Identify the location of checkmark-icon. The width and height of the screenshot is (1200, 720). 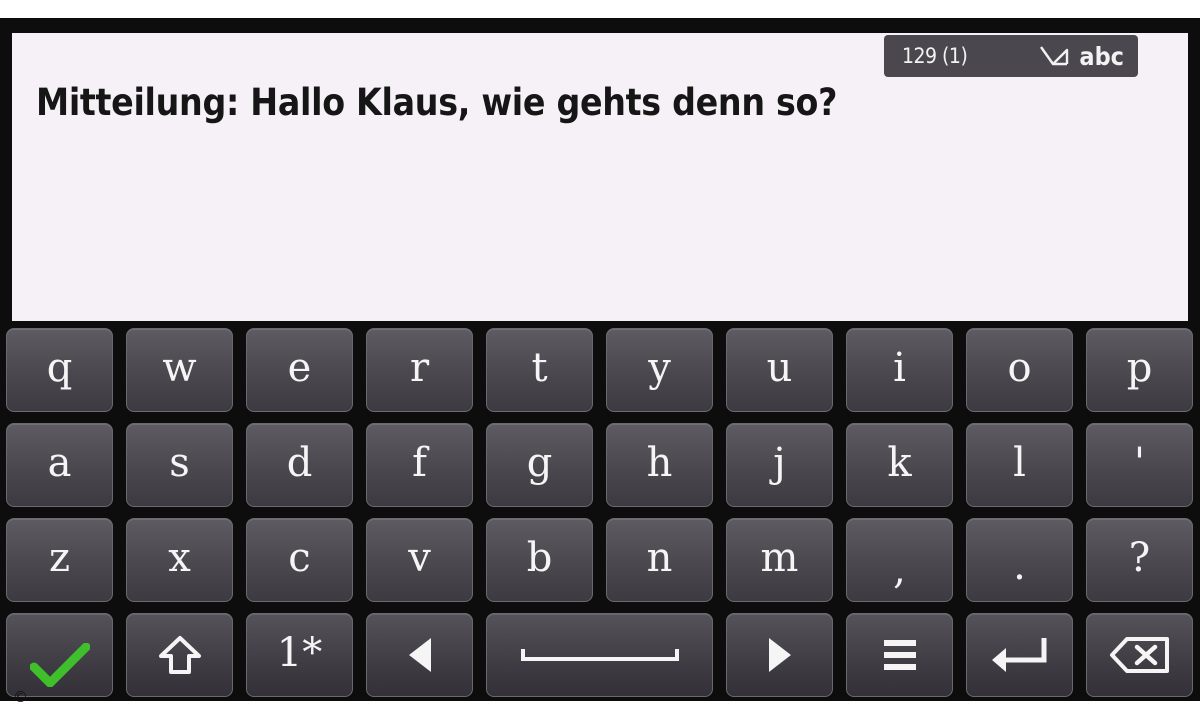
(59, 665).